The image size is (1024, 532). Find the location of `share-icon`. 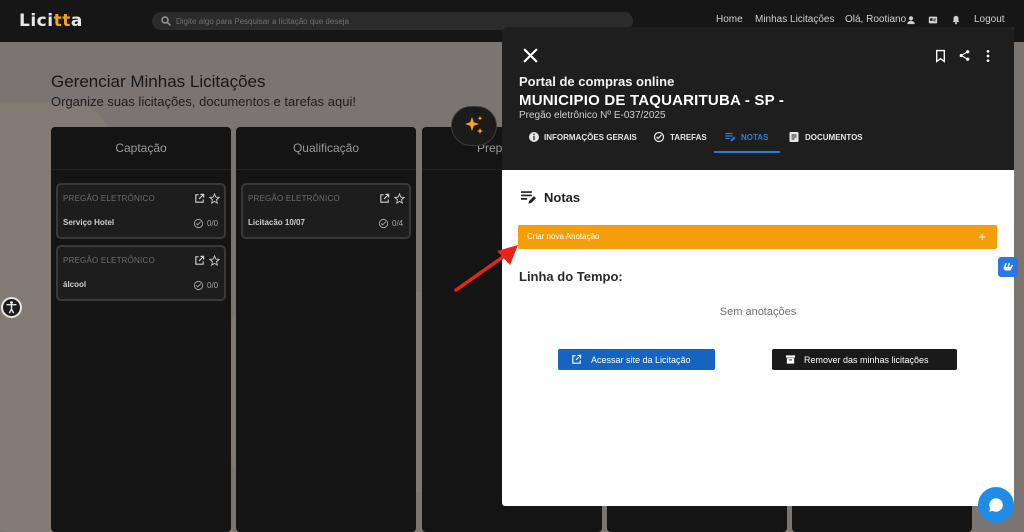

share-icon is located at coordinates (964, 55).